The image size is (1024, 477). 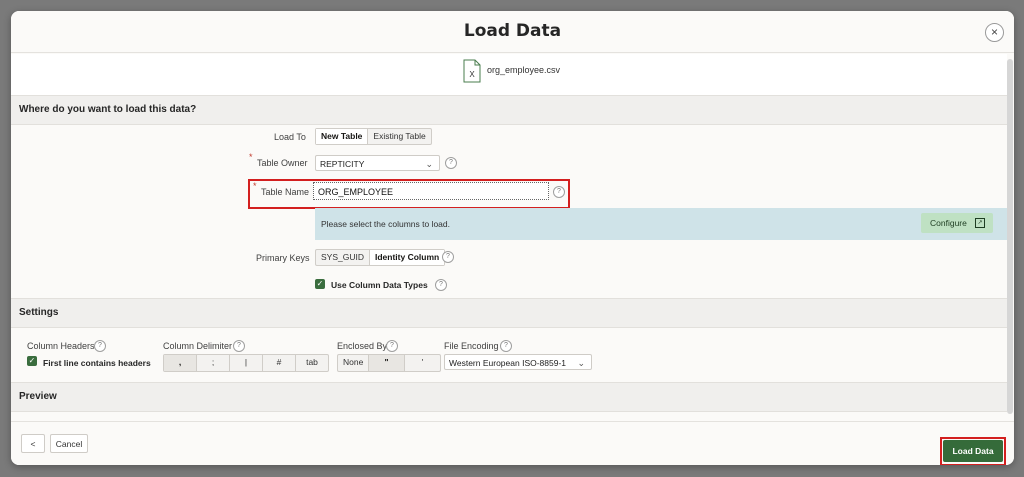 I want to click on svg-text: X, so click(x=472, y=74).